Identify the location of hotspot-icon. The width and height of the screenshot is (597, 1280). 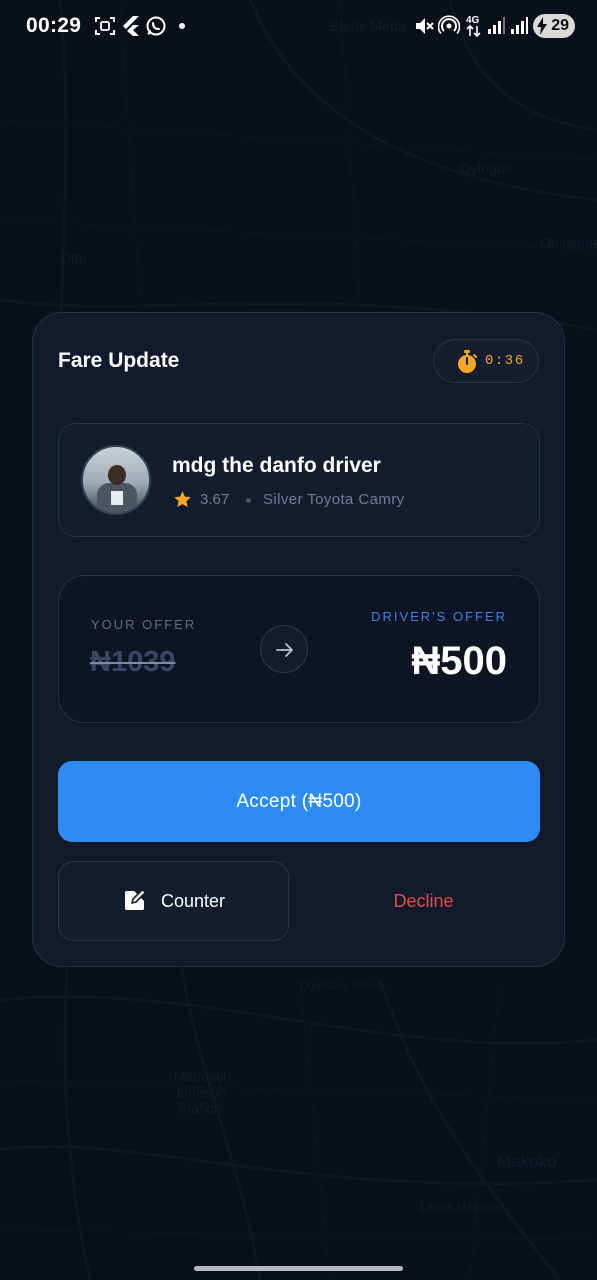
(449, 25).